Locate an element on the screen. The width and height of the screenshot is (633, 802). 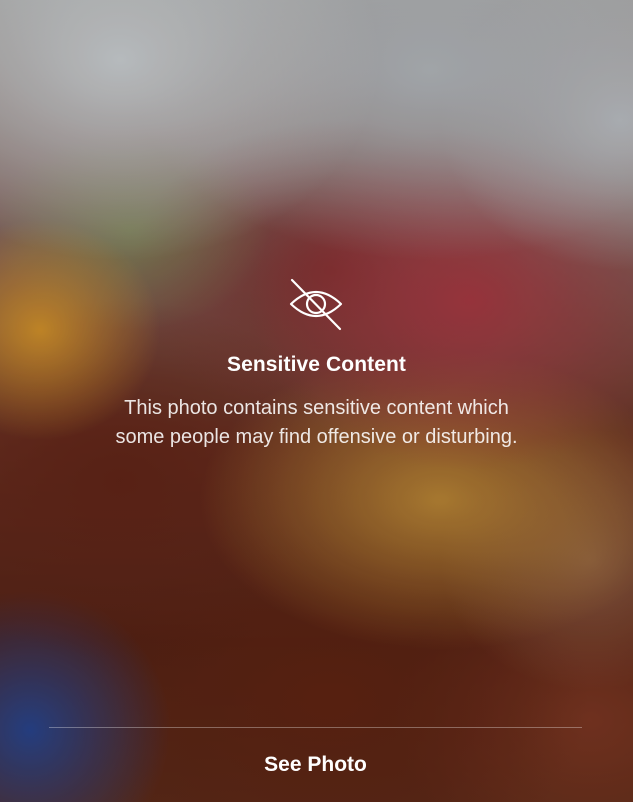
see-photo-button: See Photo is located at coordinates (315, 765).